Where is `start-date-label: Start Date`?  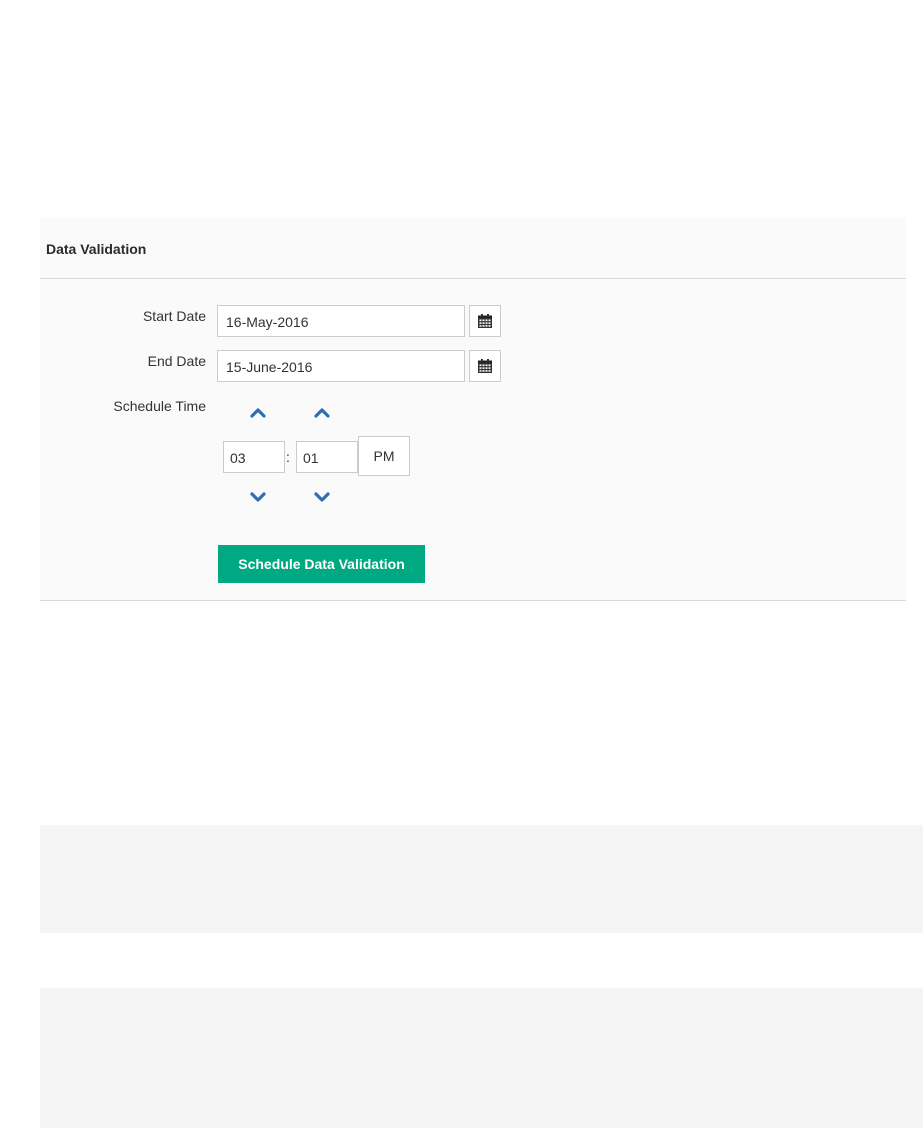 start-date-label: Start Date is located at coordinates (174, 316).